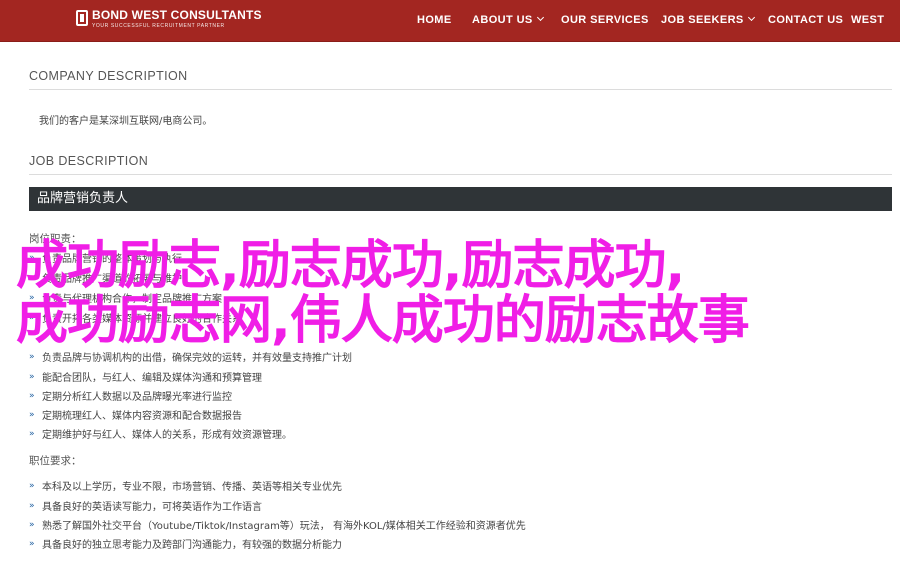 Image resolution: width=900 pixels, height=572 pixels. Describe the element at coordinates (145, 507) in the screenshot. I see `list-item: » 具备良好的英语读写能力，可将英语作为工作语言` at that location.